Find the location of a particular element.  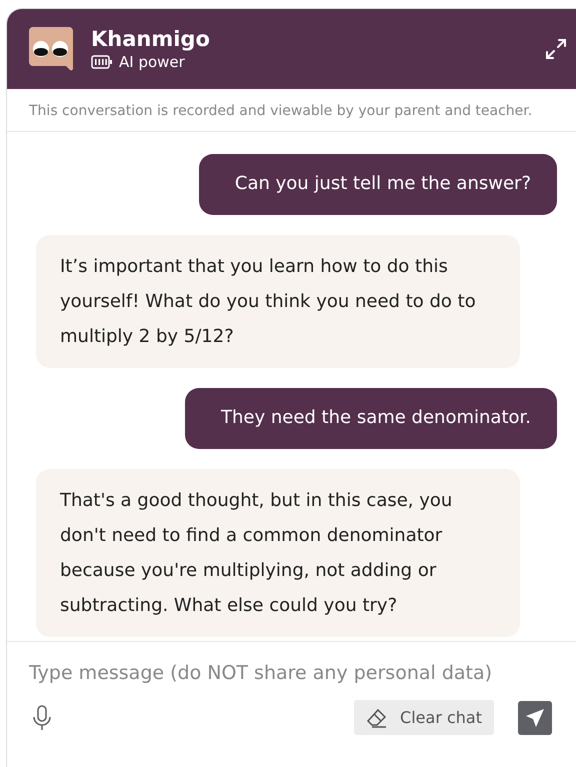

send-button is located at coordinates (535, 717).